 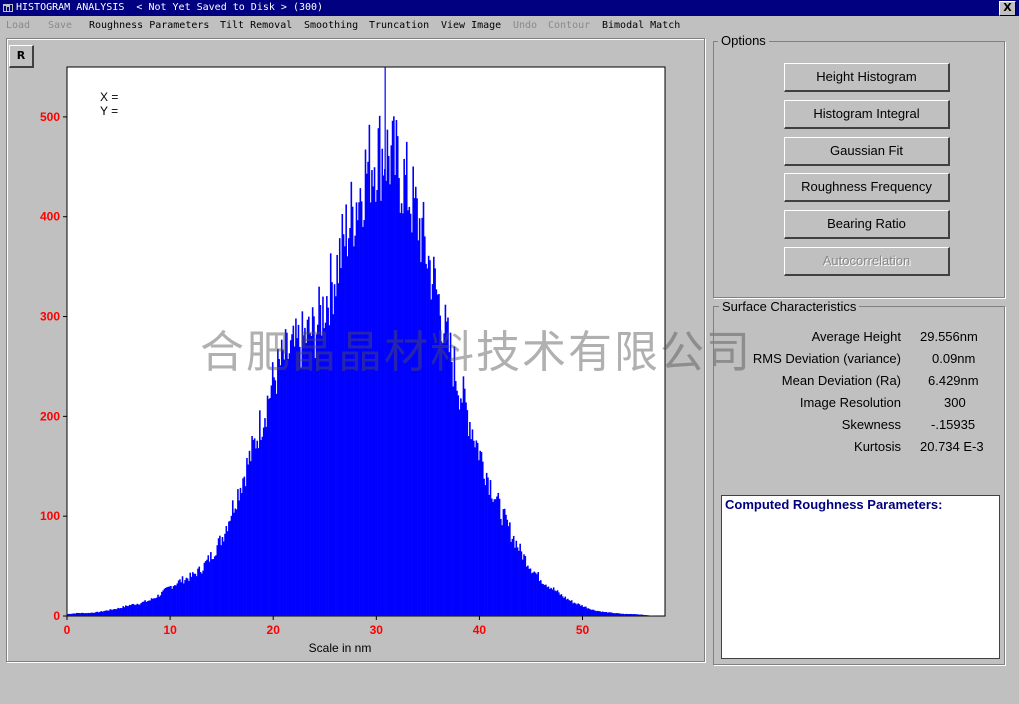 What do you see at coordinates (50, 117) in the screenshot?
I see `y-tick-label: 500` at bounding box center [50, 117].